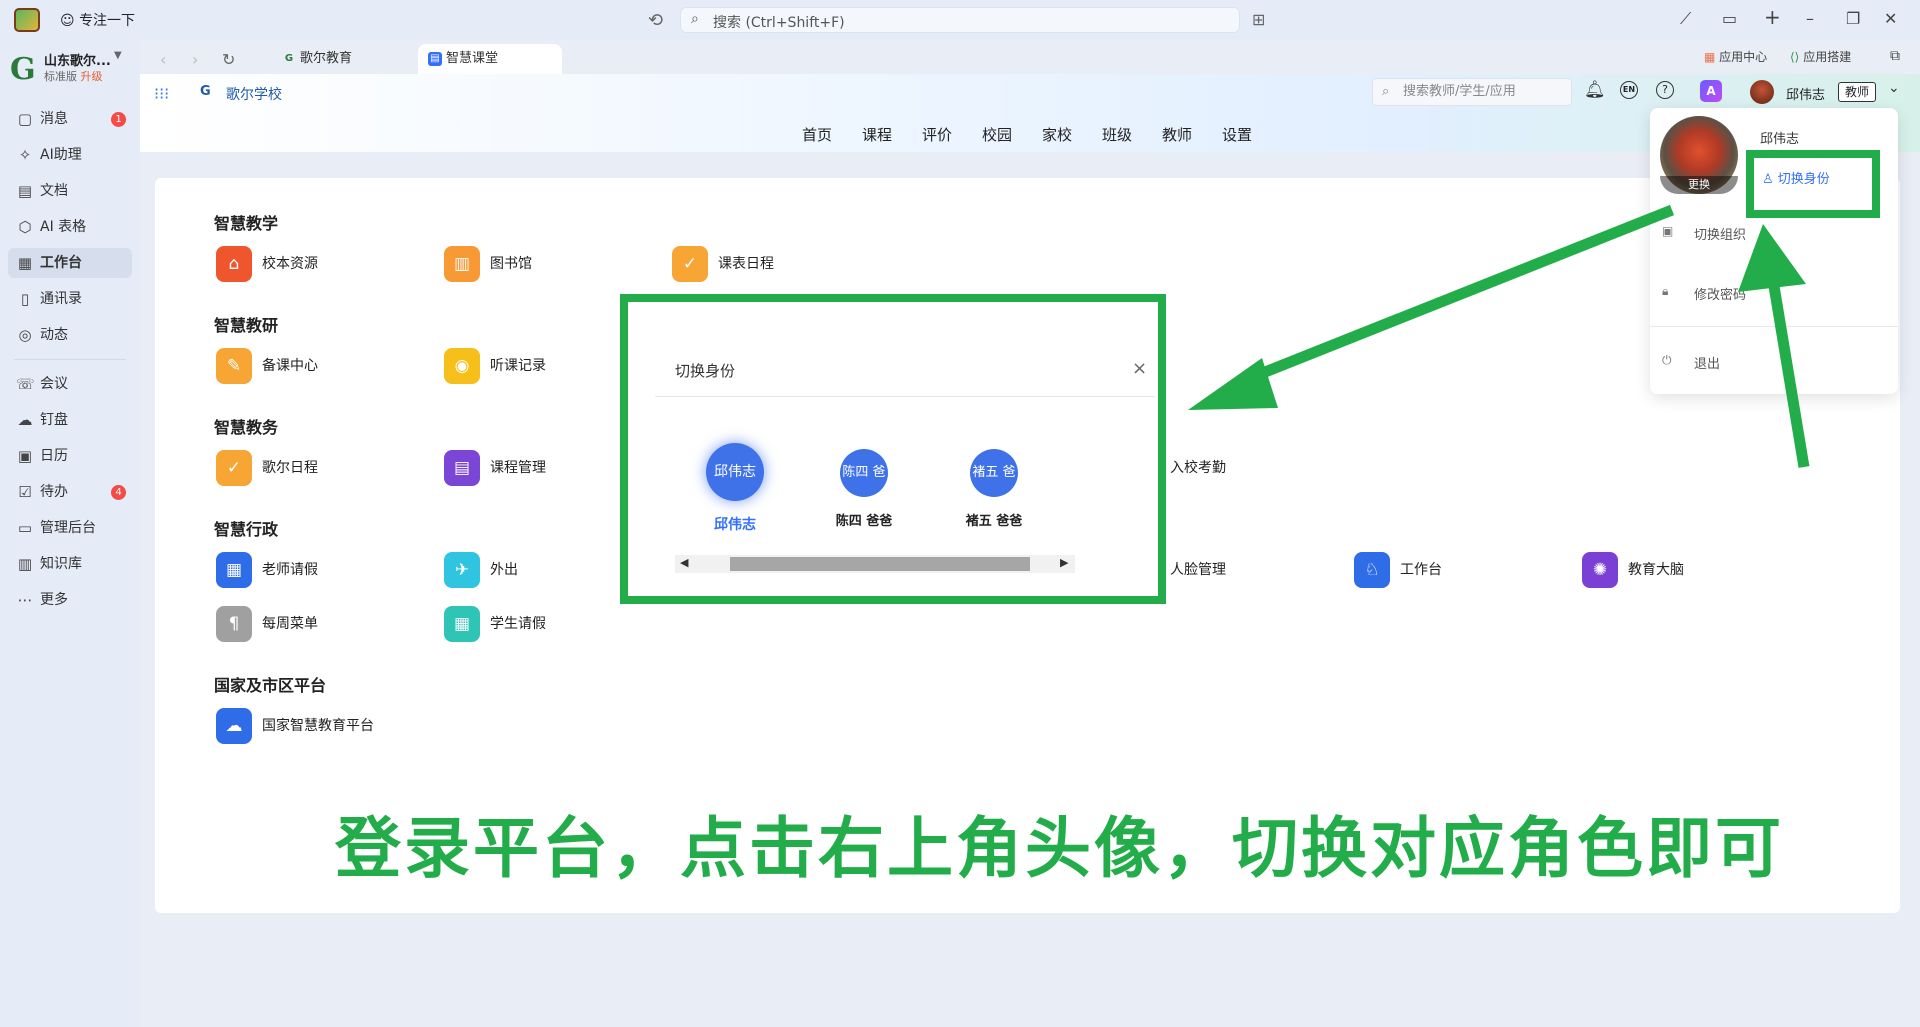  I want to click on arrow-to-dialog, so click(1456, 296).